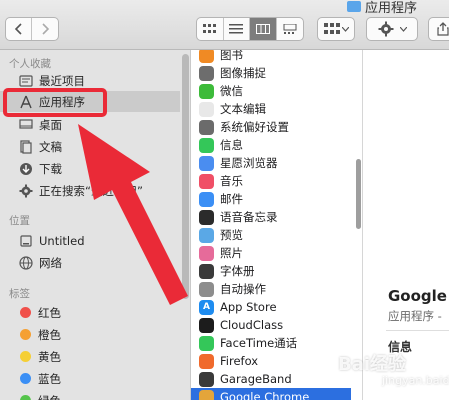 The image size is (449, 400). I want to click on action-menu-button, so click(392, 29).